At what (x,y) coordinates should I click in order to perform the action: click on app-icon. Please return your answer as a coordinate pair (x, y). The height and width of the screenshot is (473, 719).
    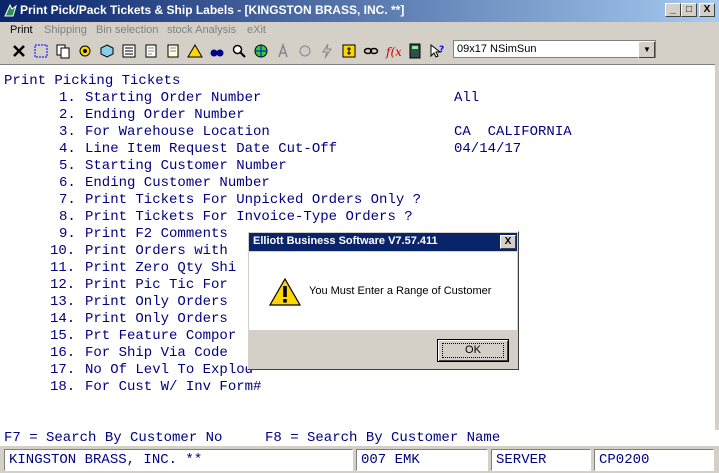
    Looking at the image, I should click on (10, 10).